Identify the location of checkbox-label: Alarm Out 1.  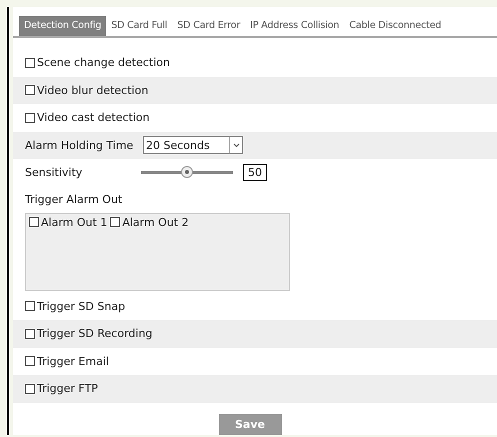
(74, 222).